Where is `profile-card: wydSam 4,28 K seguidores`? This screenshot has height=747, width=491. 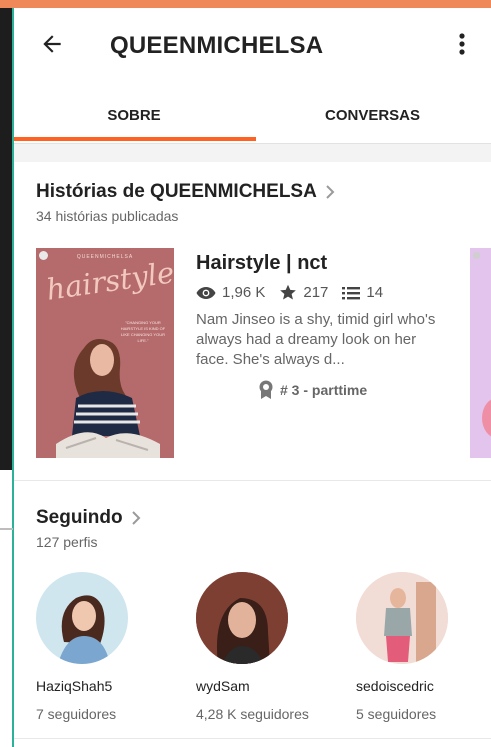 profile-card: wydSam 4,28 K seguidores is located at coordinates (271, 647).